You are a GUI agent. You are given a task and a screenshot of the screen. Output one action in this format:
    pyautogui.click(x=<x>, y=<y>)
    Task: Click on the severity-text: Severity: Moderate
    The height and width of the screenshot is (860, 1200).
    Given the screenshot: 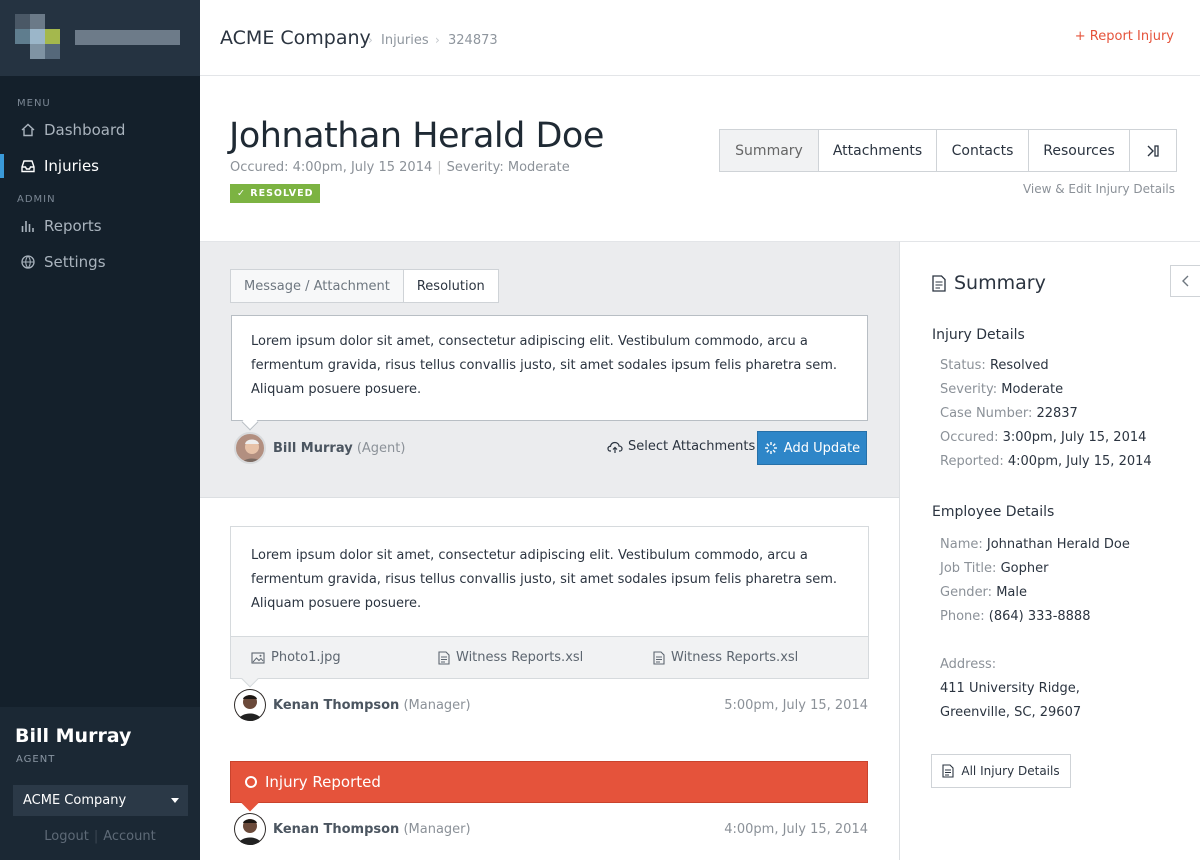 What is the action you would take?
    pyautogui.click(x=508, y=167)
    